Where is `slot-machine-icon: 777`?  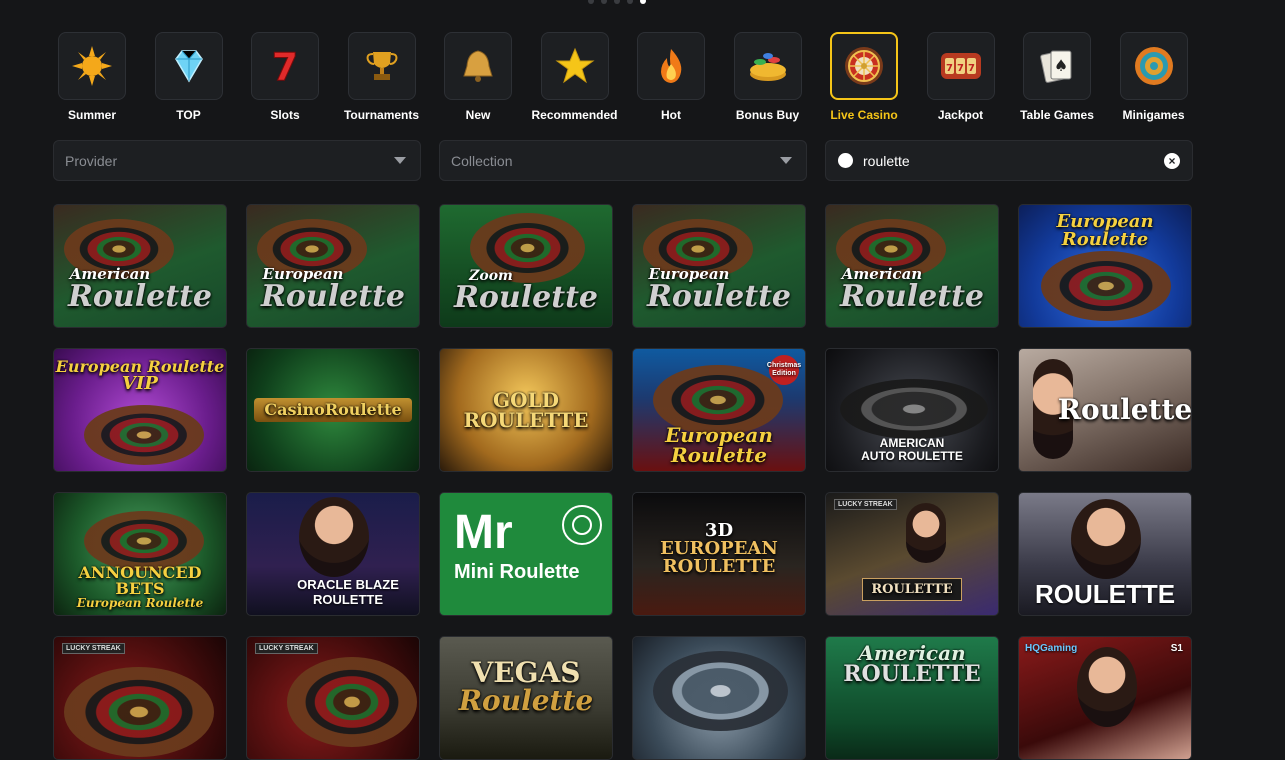 slot-machine-icon: 777 is located at coordinates (960, 66).